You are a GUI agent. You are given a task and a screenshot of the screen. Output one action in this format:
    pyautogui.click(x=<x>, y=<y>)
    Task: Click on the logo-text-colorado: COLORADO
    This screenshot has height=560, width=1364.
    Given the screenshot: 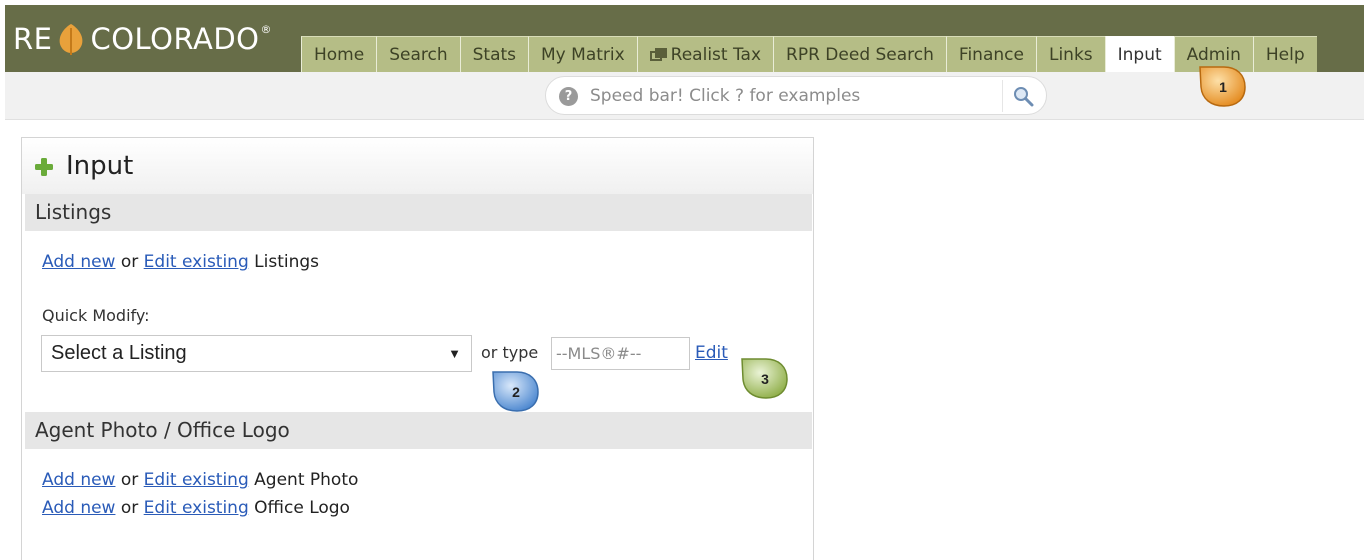 What is the action you would take?
    pyautogui.click(x=175, y=39)
    